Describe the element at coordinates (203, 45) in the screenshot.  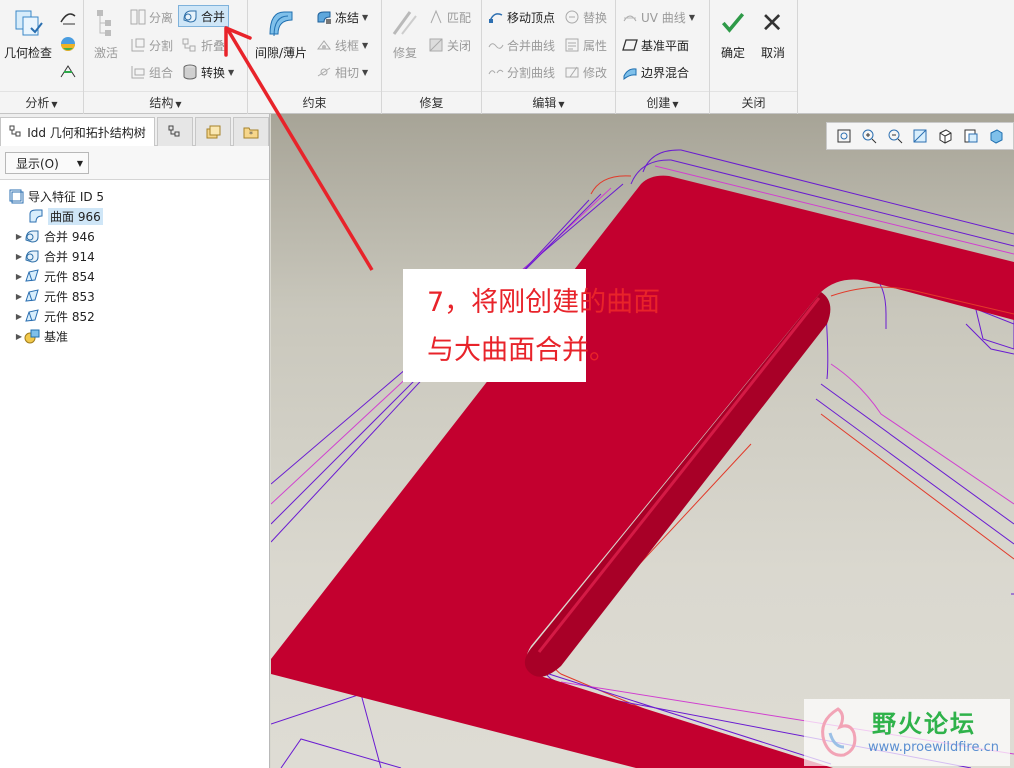
I see `fold-button: 折叠` at that location.